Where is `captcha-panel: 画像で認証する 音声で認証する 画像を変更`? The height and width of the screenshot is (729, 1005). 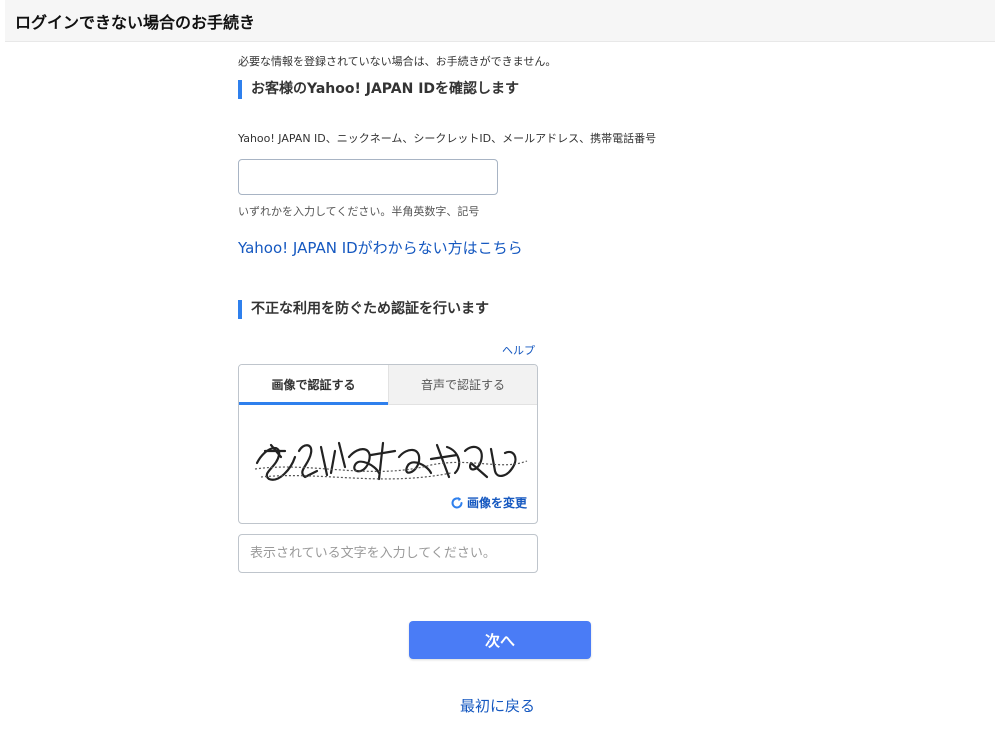
captcha-panel: 画像で認証する 音声で認証する 画像を変更 is located at coordinates (388, 444).